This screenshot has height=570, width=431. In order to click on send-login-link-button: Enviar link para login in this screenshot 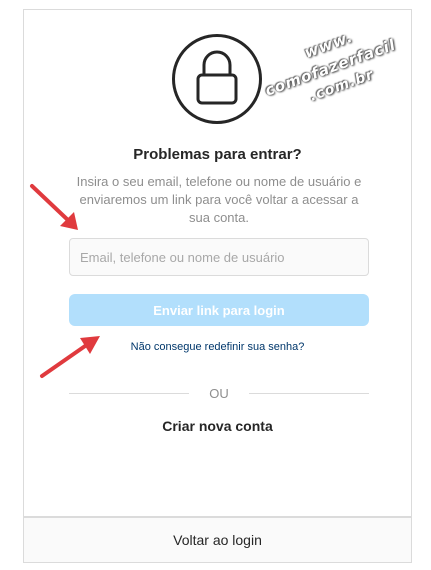, I will do `click(219, 310)`.